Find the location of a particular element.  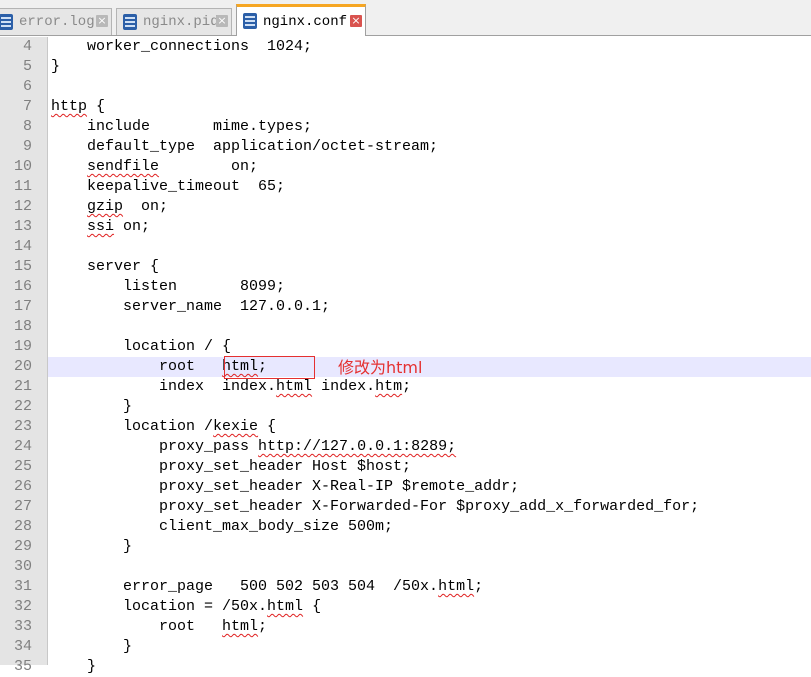

code-line: 10 sendfile on; is located at coordinates (405, 167).